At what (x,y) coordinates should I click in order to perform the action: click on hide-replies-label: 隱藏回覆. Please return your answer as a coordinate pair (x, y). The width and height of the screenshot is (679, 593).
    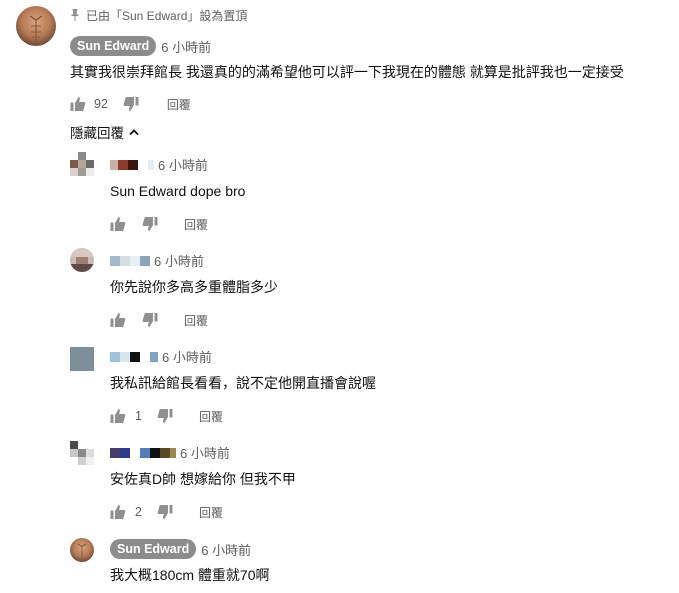
    Looking at the image, I should click on (97, 133).